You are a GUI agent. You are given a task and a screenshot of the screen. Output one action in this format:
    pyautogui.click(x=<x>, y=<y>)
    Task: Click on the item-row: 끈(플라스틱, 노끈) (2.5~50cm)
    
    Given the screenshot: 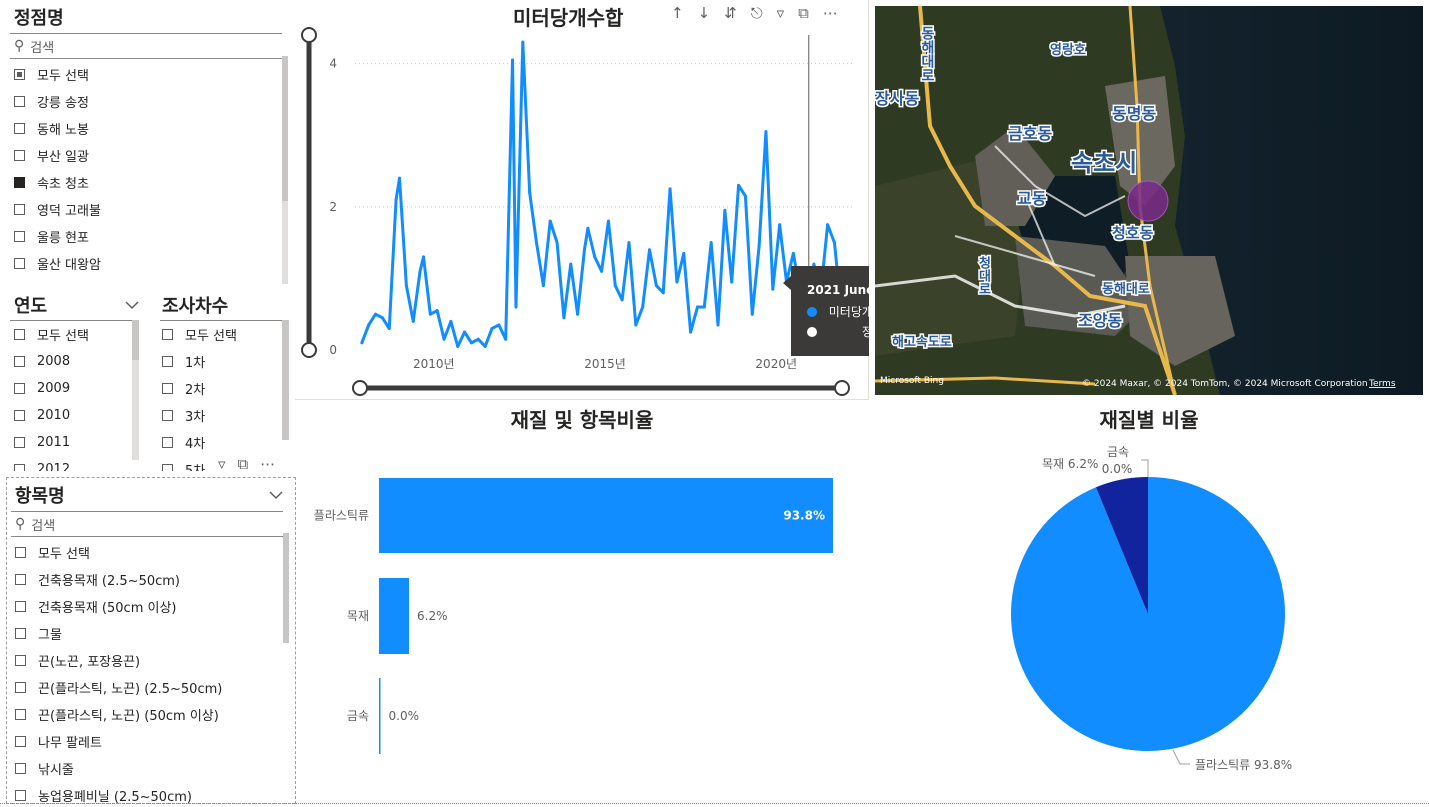 What is the action you would take?
    pyautogui.click(x=155, y=687)
    